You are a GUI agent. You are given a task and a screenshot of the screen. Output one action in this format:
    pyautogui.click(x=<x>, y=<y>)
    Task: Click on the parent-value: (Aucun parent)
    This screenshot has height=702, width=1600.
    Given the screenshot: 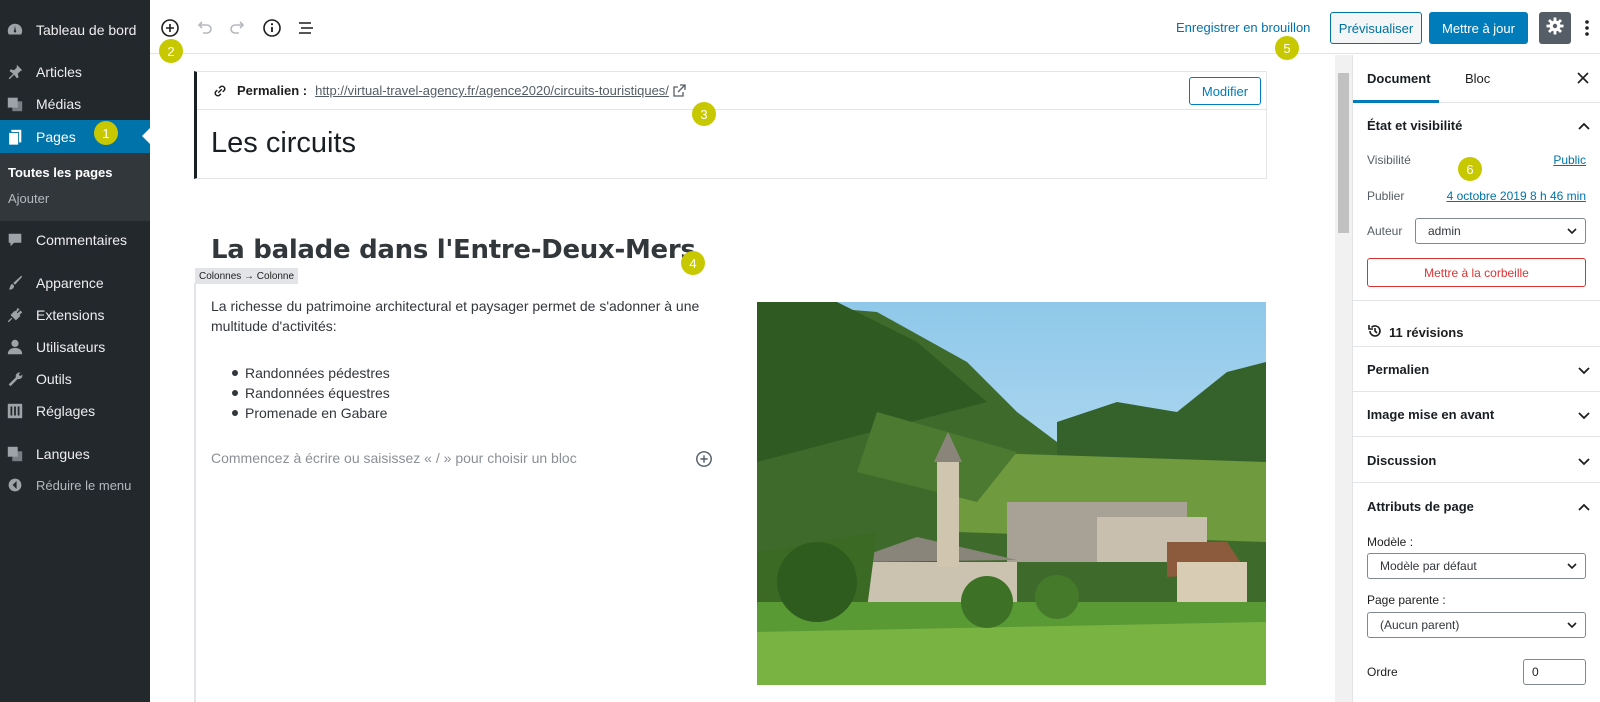 What is the action you would take?
    pyautogui.click(x=1420, y=625)
    